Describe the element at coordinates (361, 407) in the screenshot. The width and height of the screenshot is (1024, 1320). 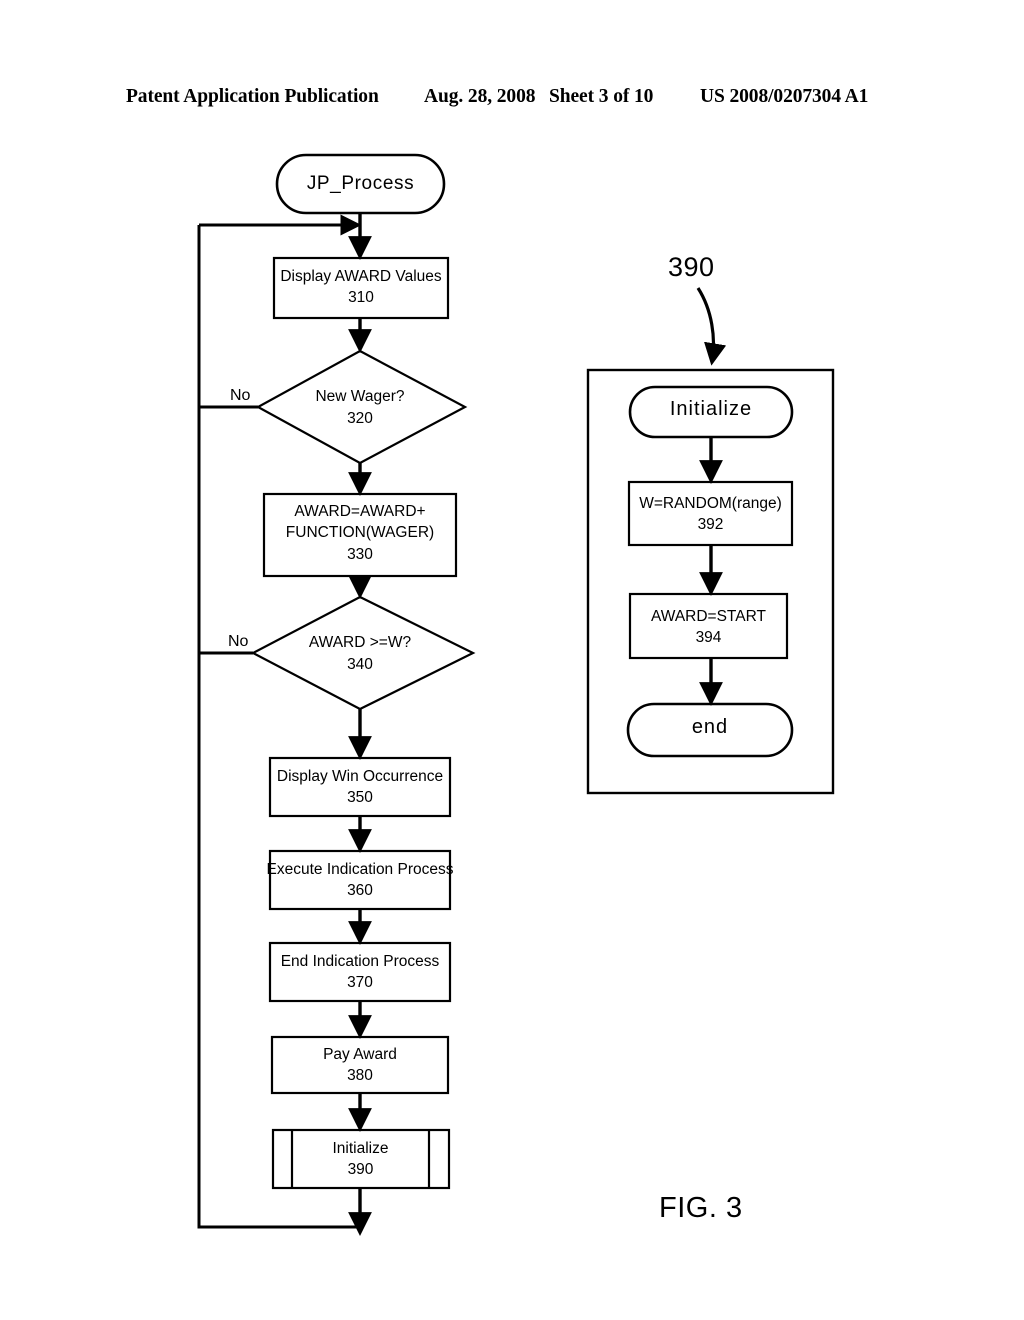
I see `node-320-shape` at that location.